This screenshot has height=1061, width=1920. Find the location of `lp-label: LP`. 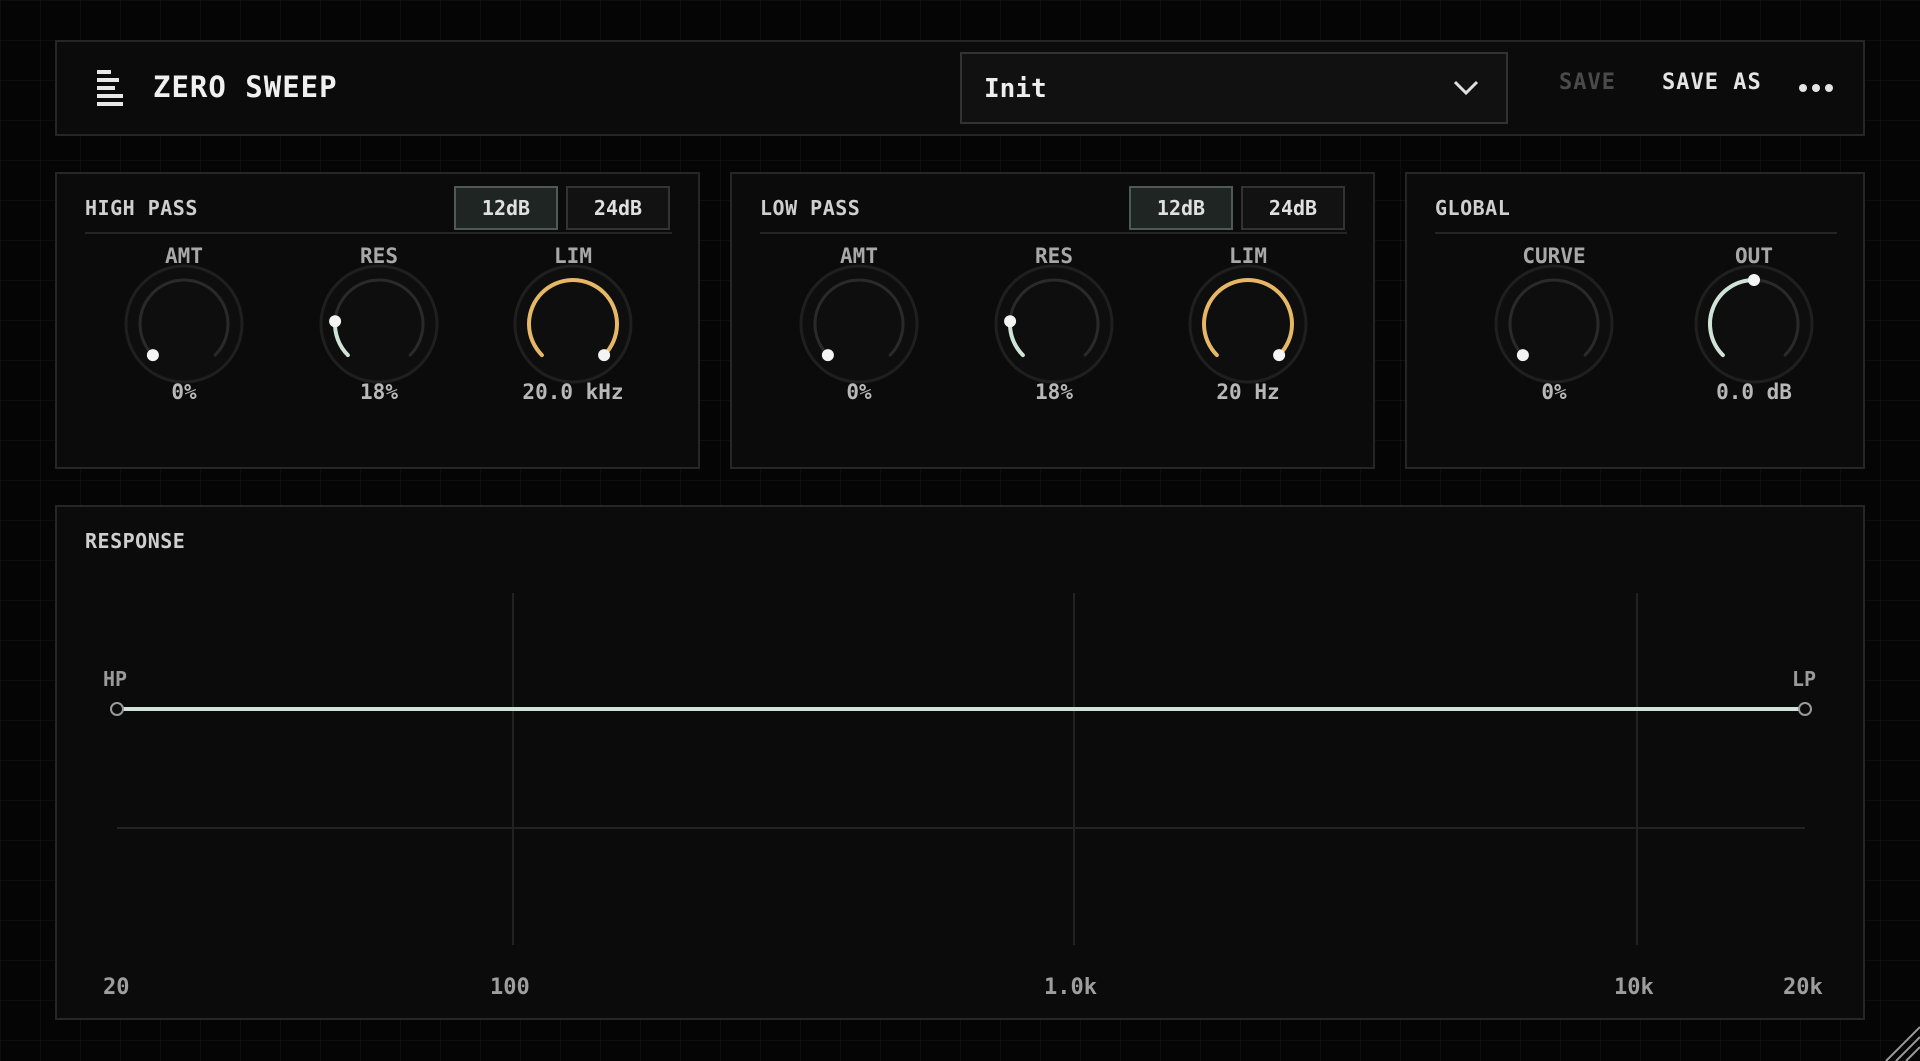

lp-label: LP is located at coordinates (1804, 679).